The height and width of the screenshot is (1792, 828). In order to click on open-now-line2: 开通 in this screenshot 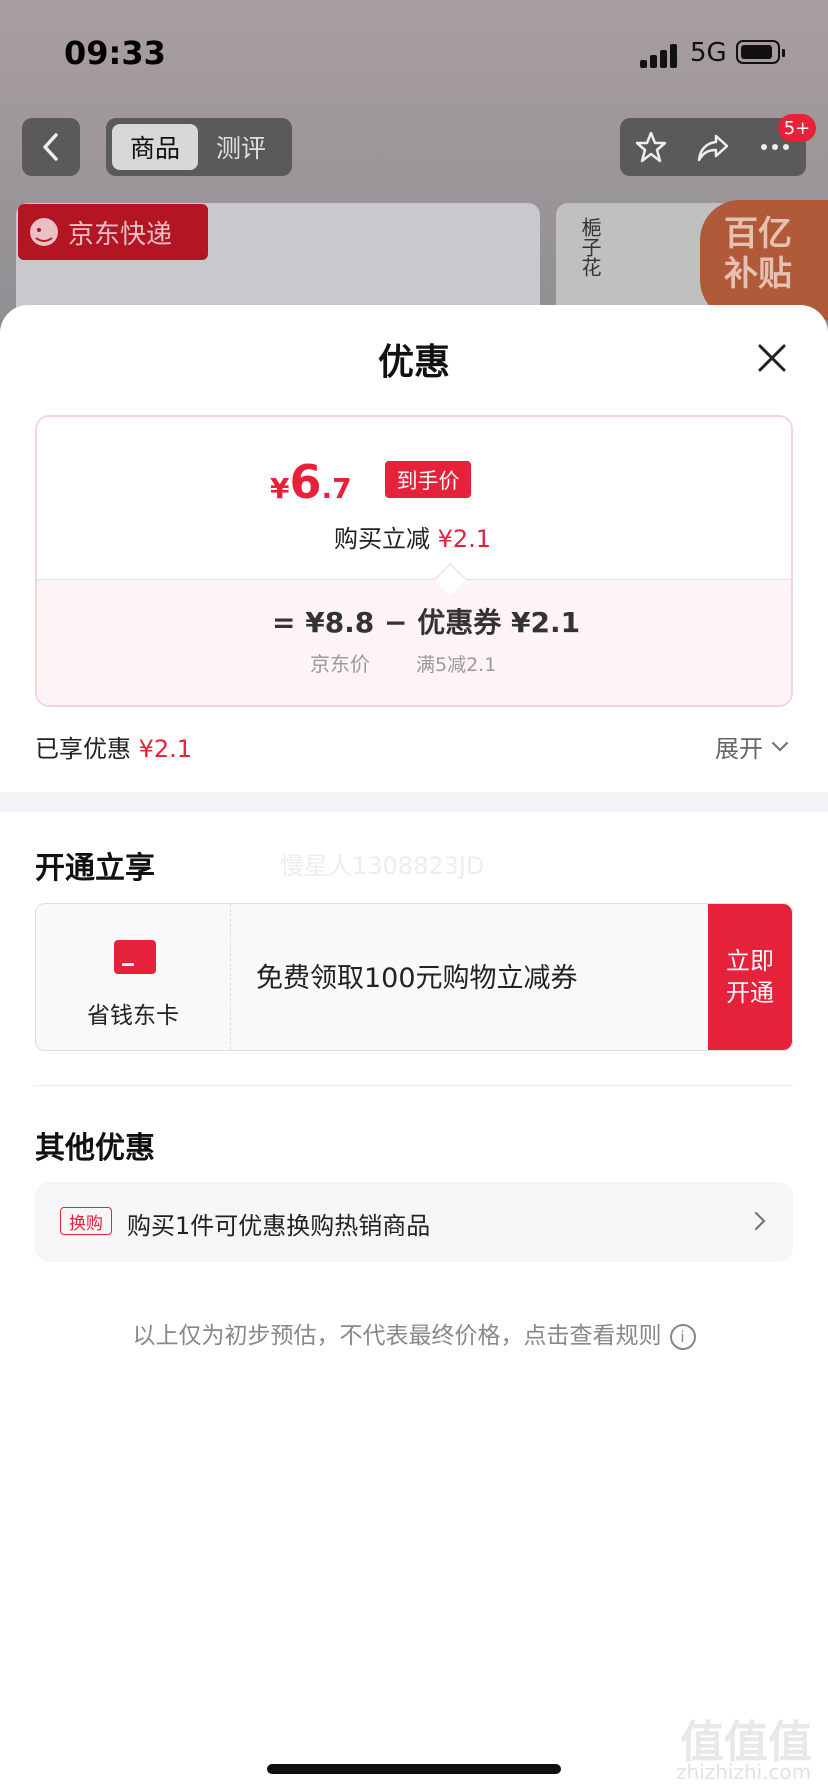, I will do `click(750, 993)`.